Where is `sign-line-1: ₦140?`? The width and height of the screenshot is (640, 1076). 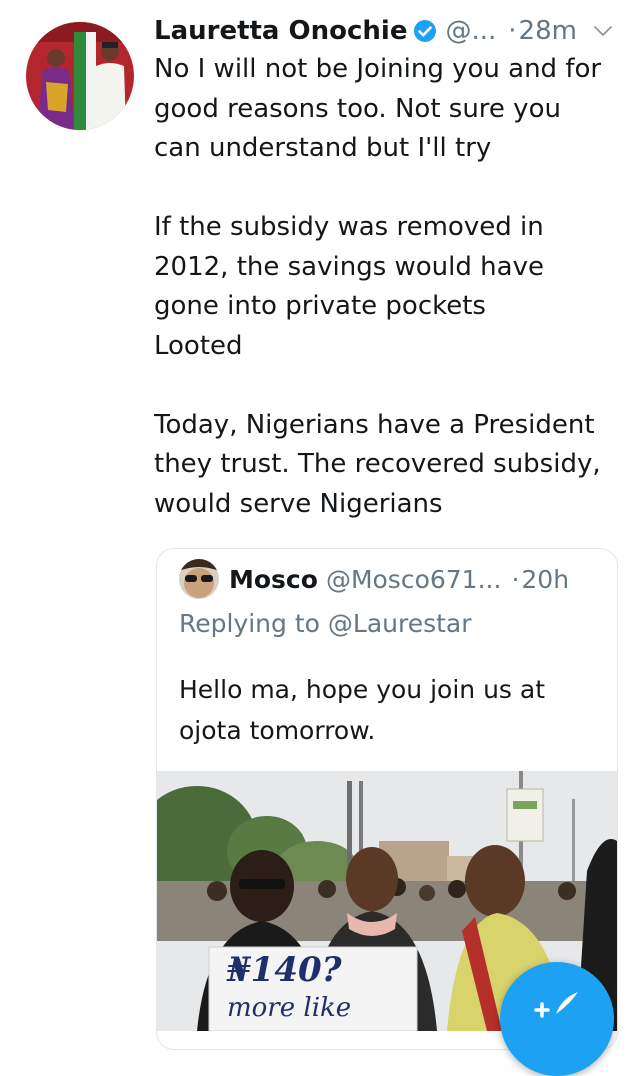
sign-line-1: ₦140? is located at coordinates (284, 970).